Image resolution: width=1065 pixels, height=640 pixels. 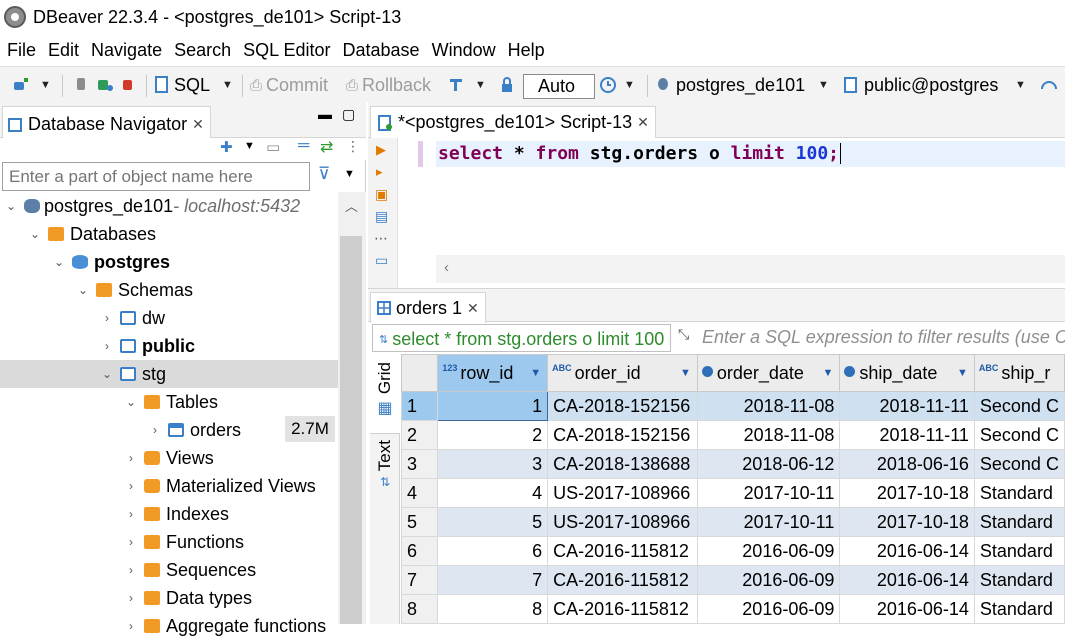 I want to click on row-number: 3, so click(x=420, y=464).